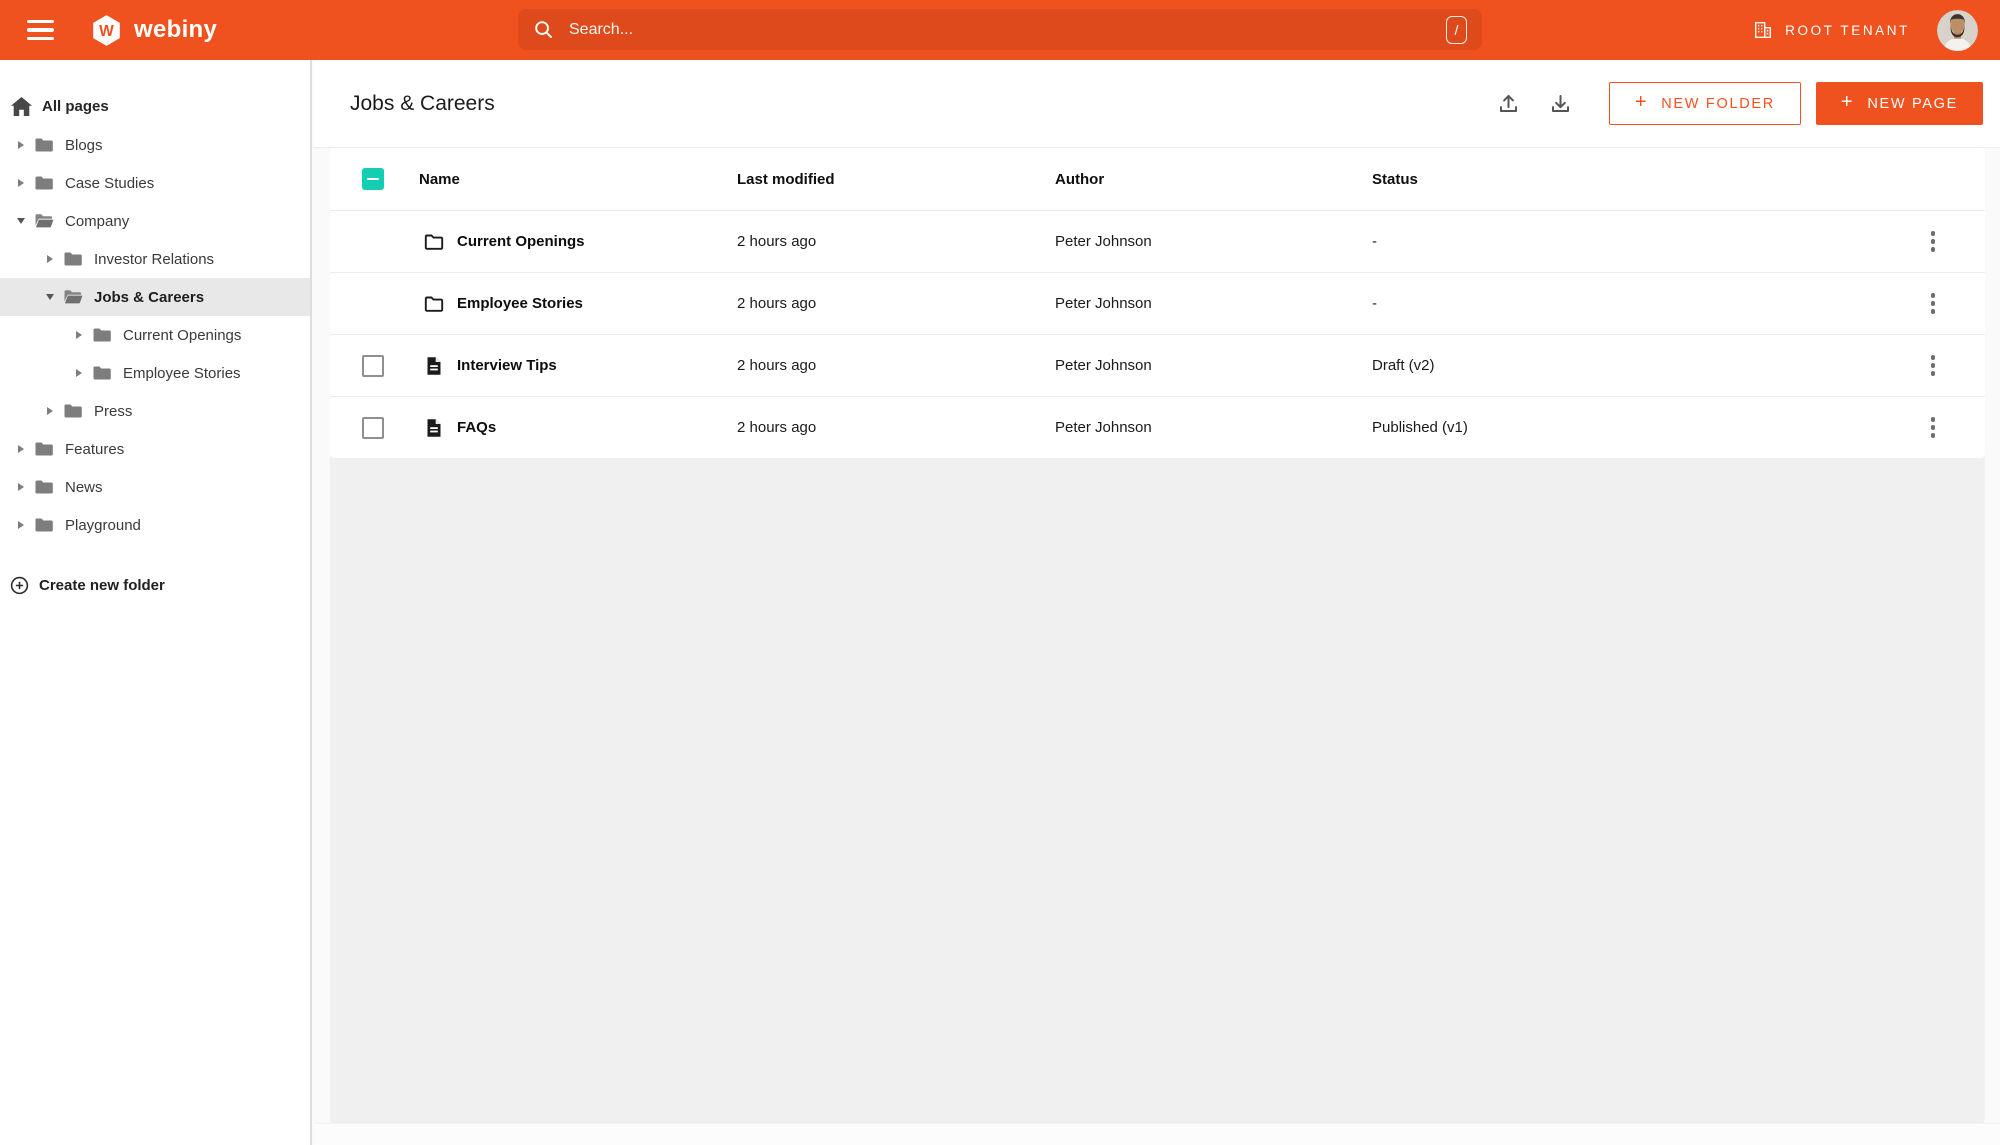 This screenshot has width=2000, height=1145. What do you see at coordinates (19, 585) in the screenshot?
I see `plus-circle-icon` at bounding box center [19, 585].